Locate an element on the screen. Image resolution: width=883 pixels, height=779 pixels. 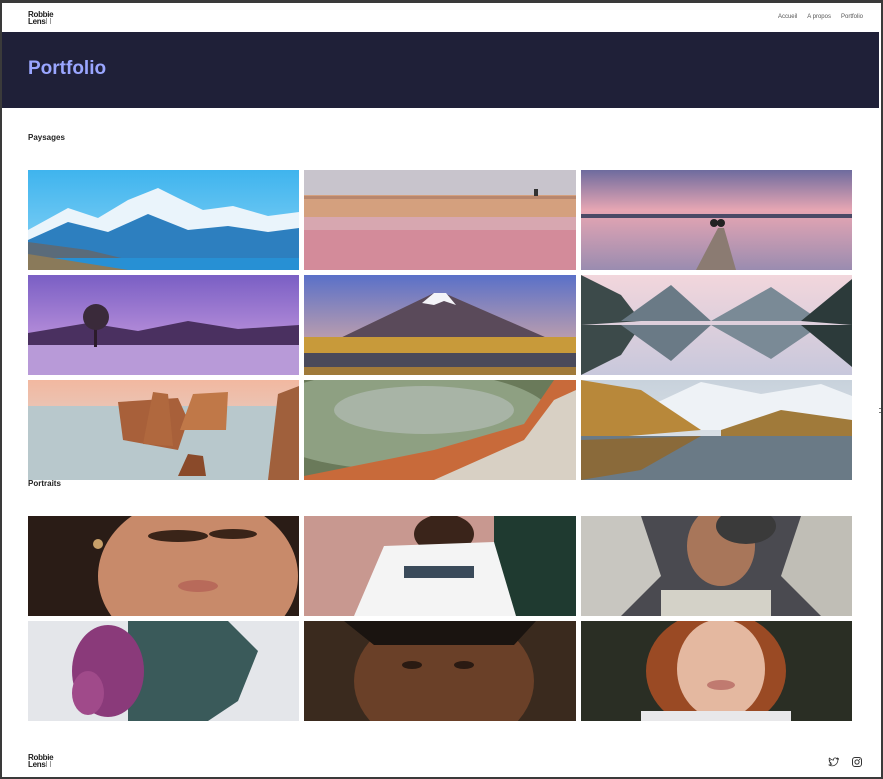
portrait-woman-earring-photo is located at coordinates (163, 566).